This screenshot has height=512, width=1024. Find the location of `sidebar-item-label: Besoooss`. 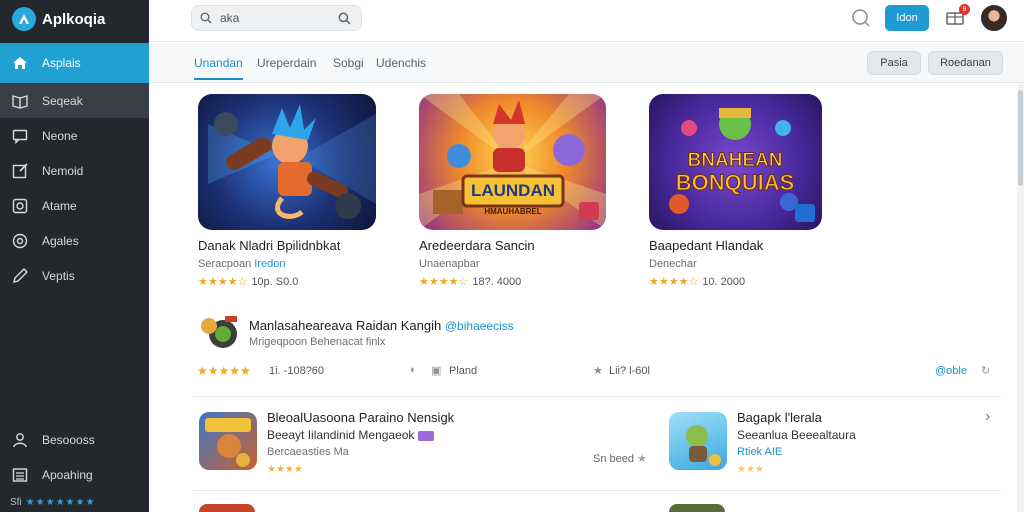

sidebar-item-label: Besoooss is located at coordinates (68, 439).